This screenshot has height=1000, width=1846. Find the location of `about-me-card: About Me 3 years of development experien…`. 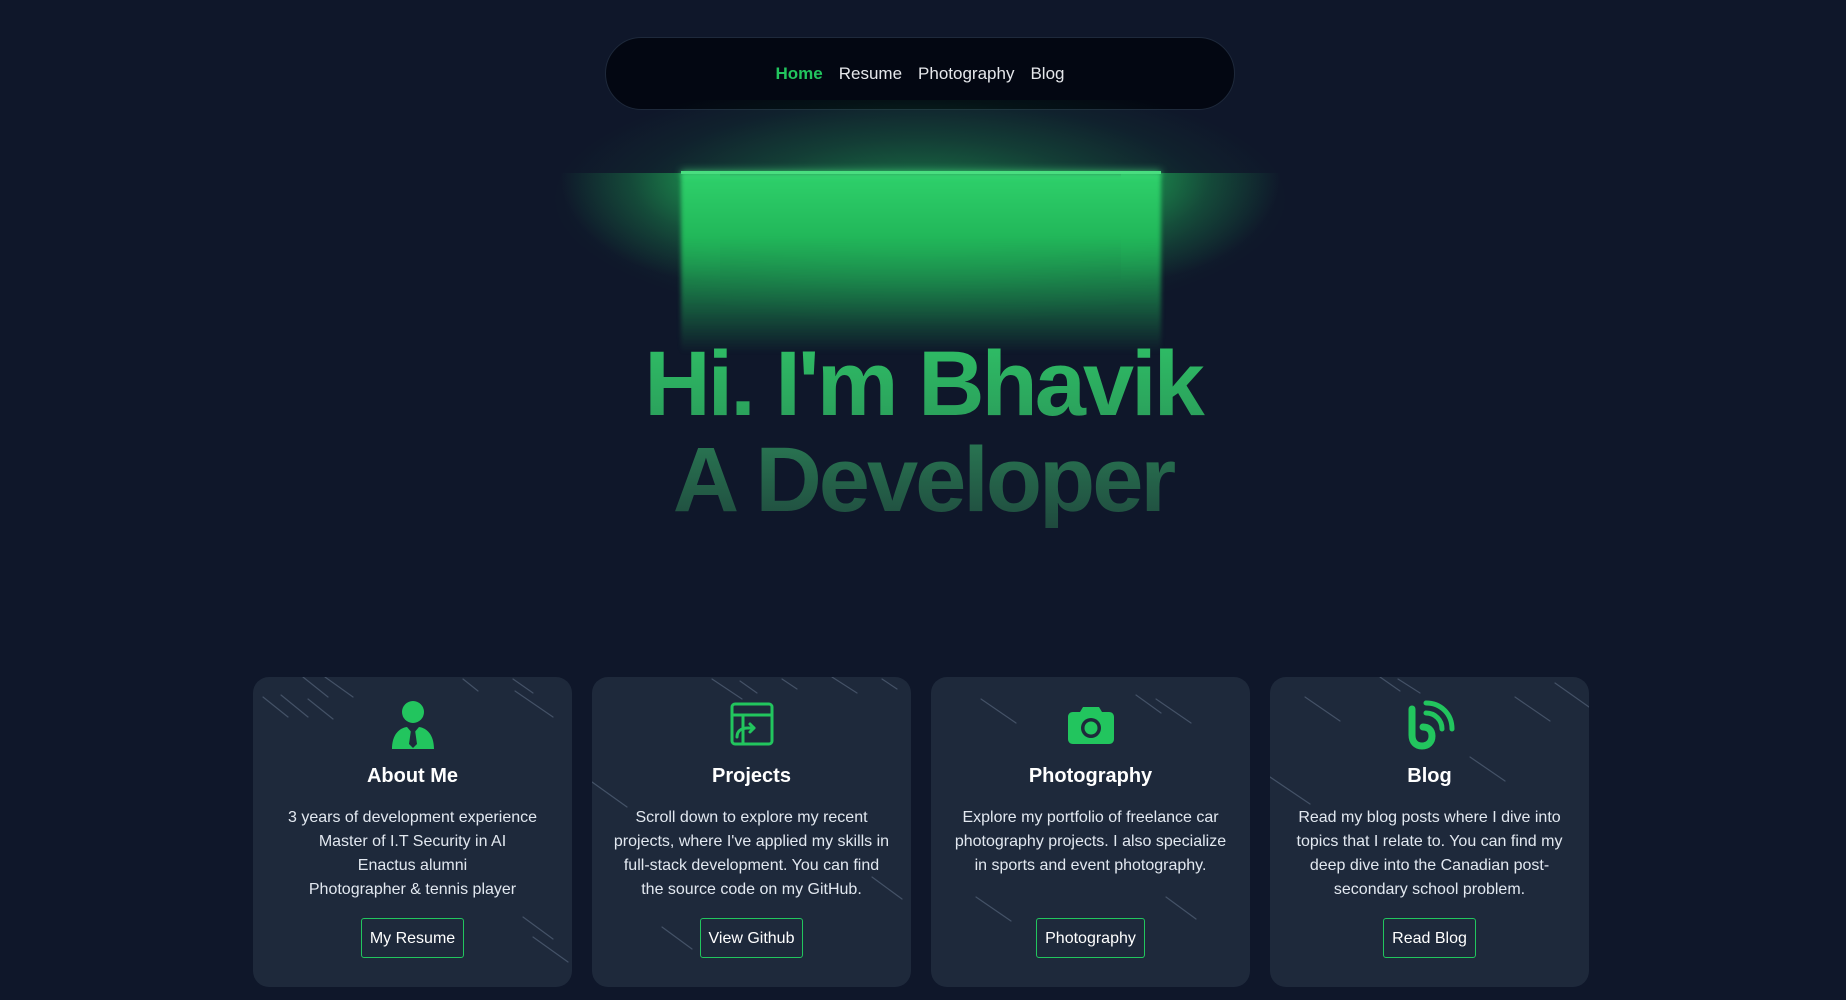

about-me-card: About Me 3 years of development experien… is located at coordinates (412, 832).